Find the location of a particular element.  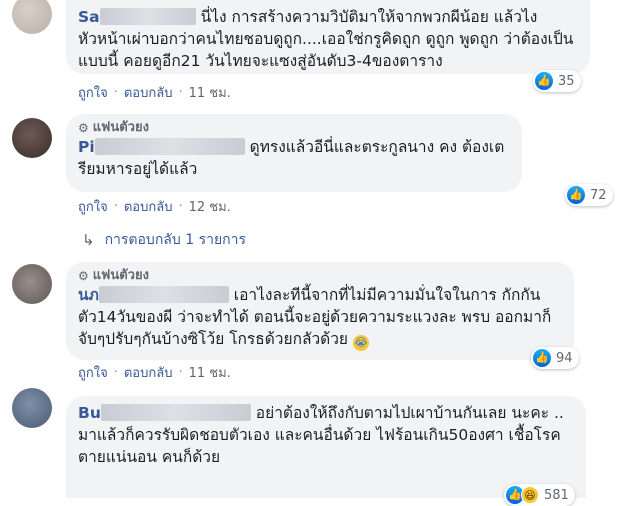

commenter-name: Sa is located at coordinates (137, 17).